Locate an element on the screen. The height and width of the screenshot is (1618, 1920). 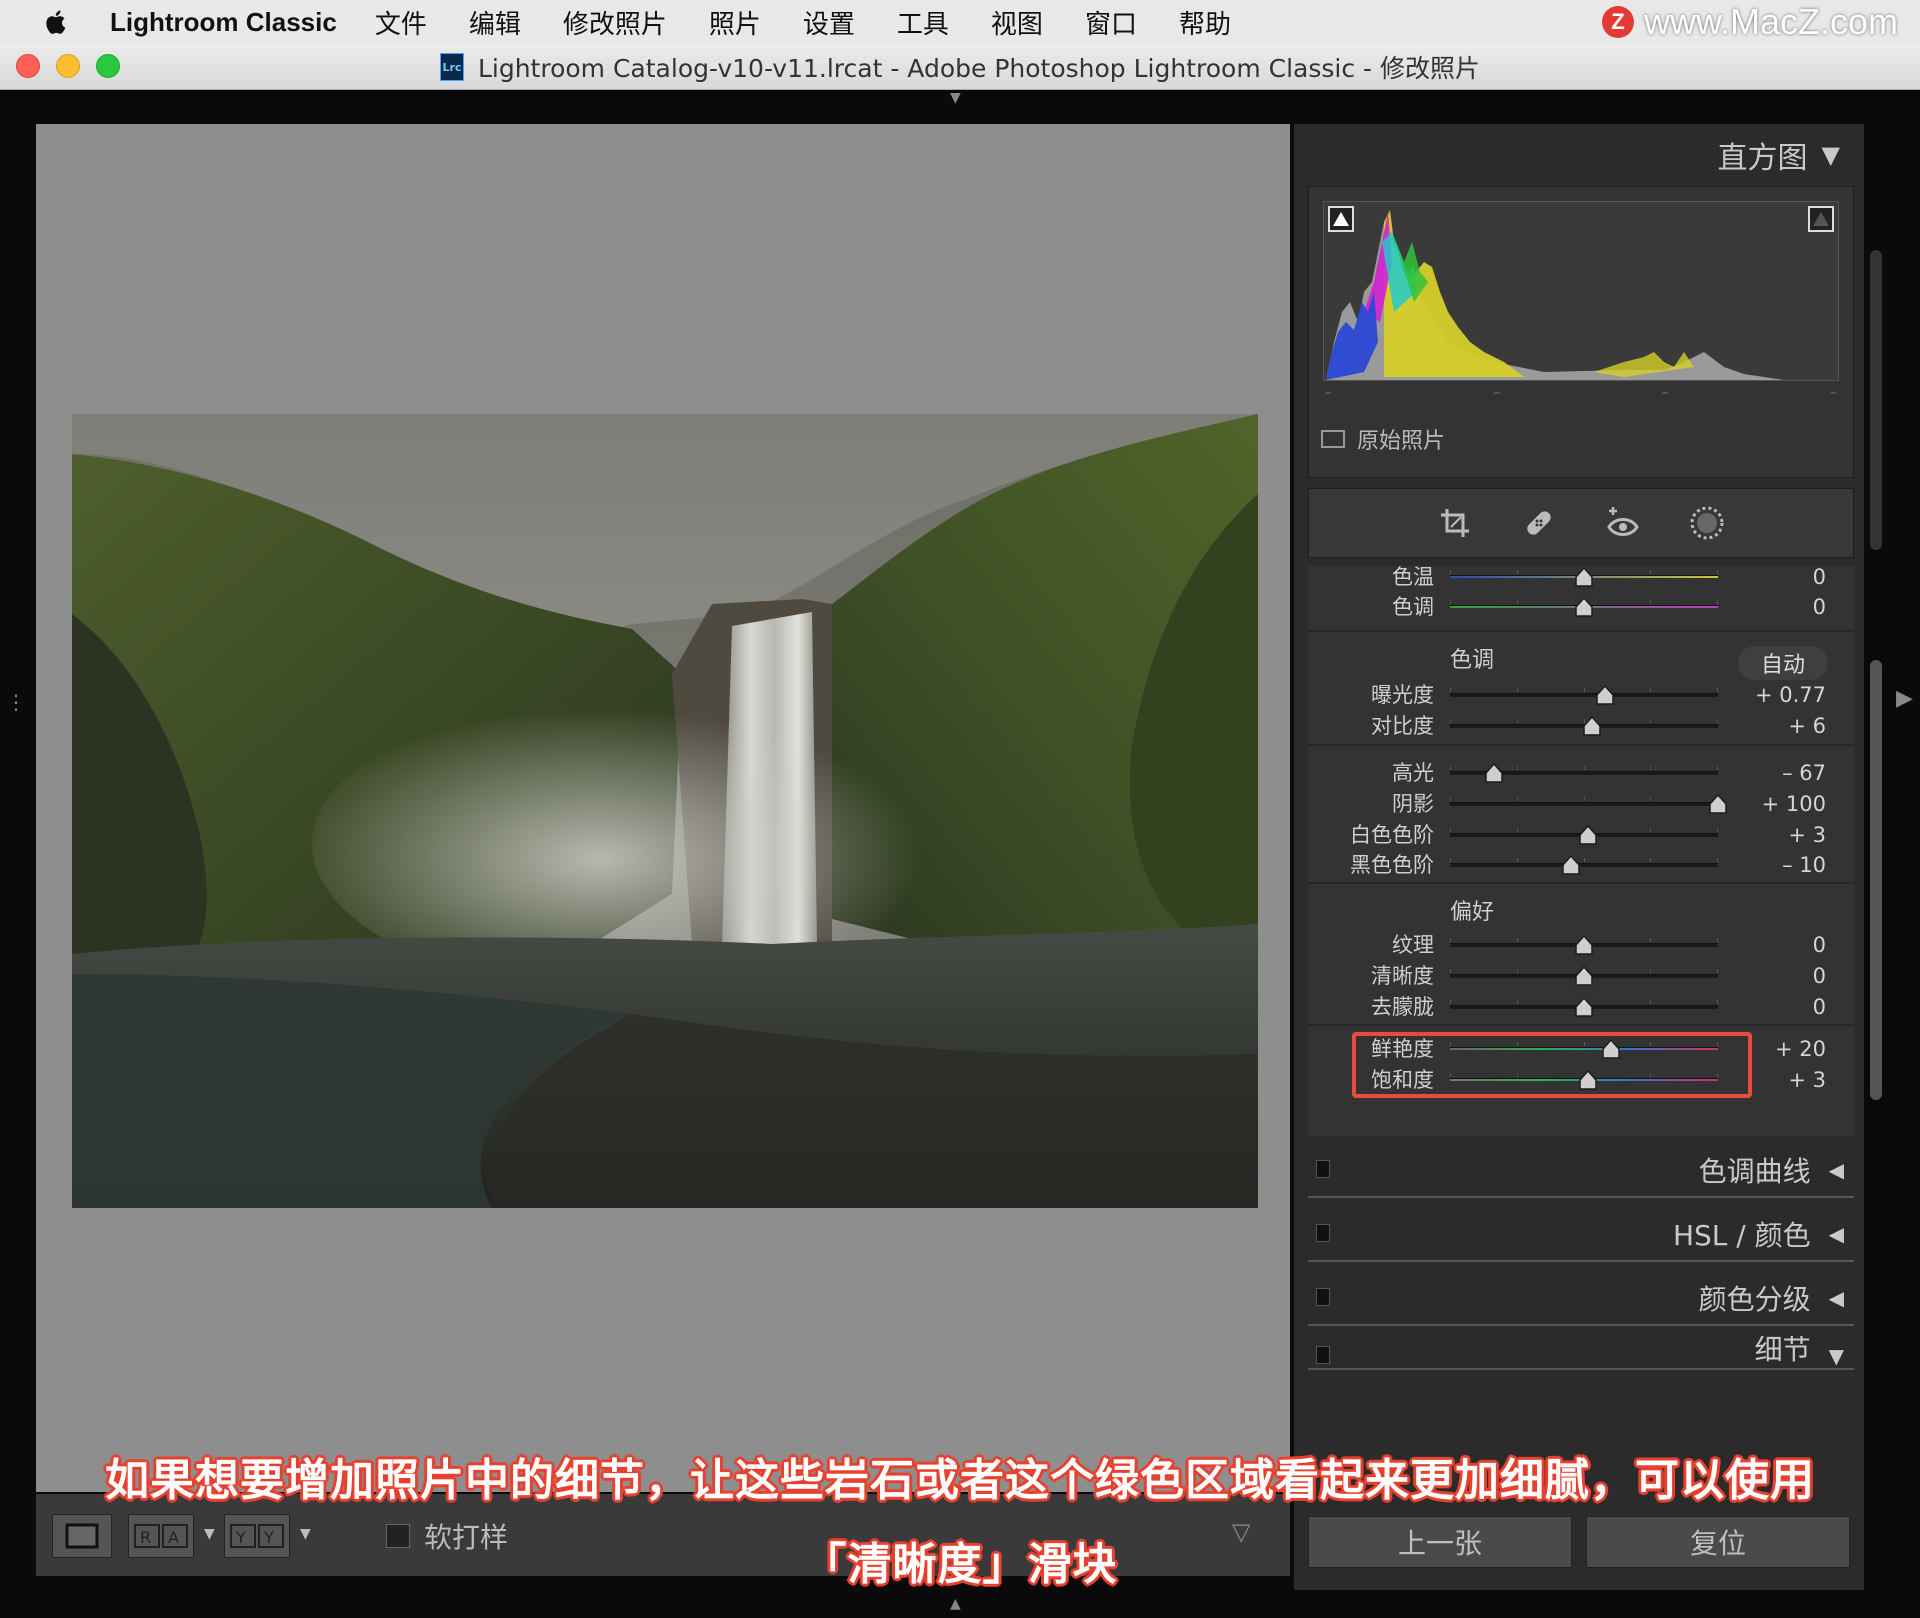
histogram-ticks: – – – – is located at coordinates (1581, 395).